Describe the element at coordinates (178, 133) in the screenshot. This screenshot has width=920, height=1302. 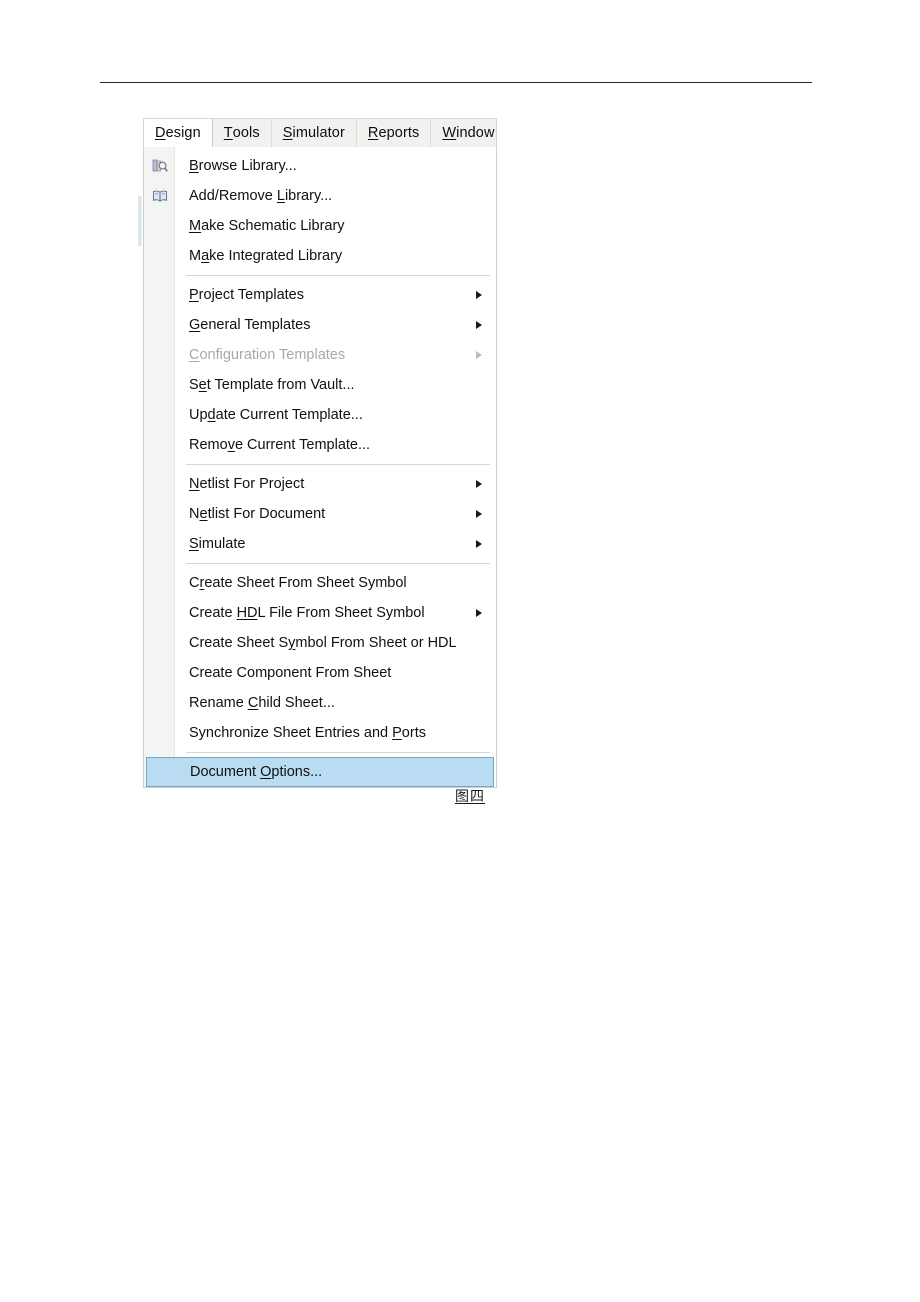
I see `menubar-tab-design: Design` at that location.